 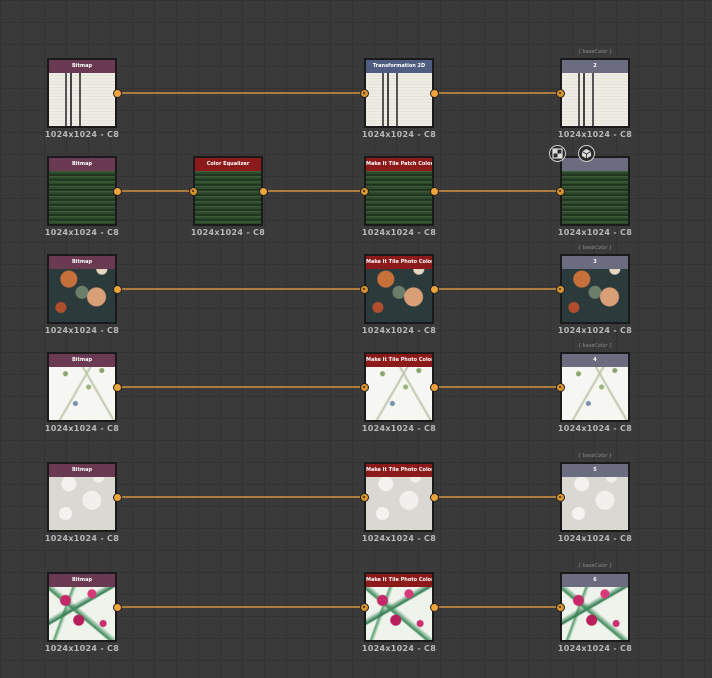 I want to click on node-header: 3, so click(x=595, y=262).